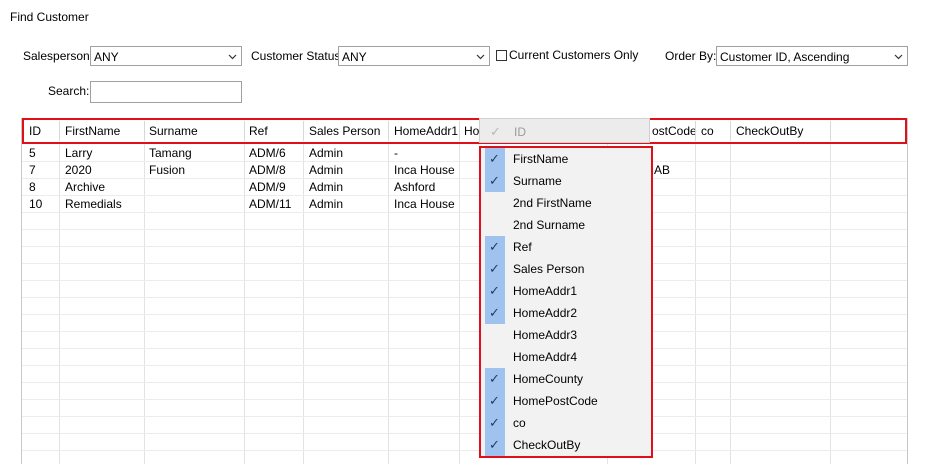 This screenshot has height=464, width=928. I want to click on cell-firstname: Remedials, so click(93, 204).